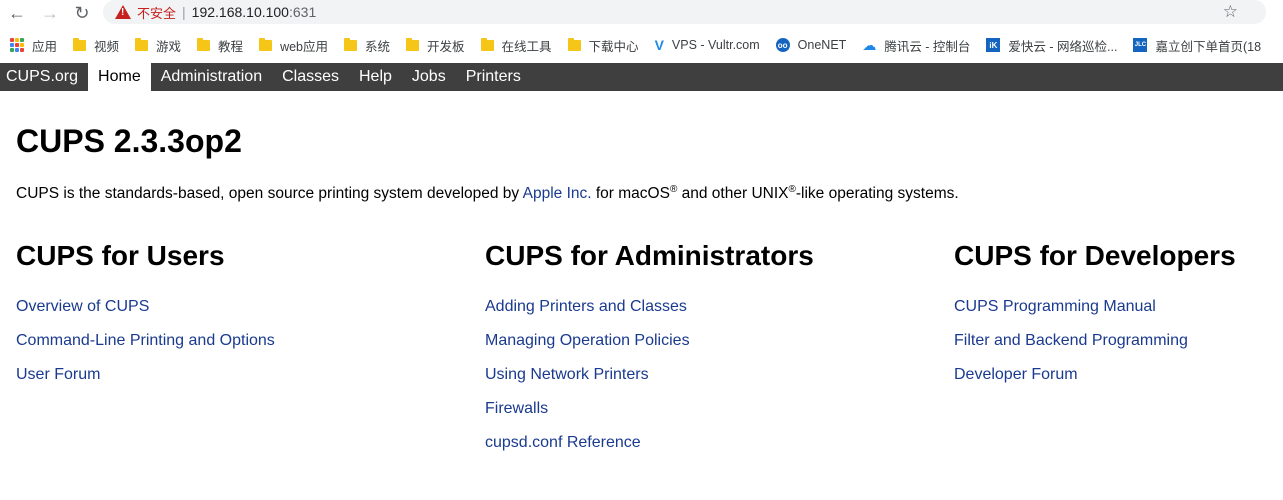 This screenshot has width=1283, height=500. What do you see at coordinates (82, 306) in the screenshot?
I see `doc-link: Overview of CUPS` at bounding box center [82, 306].